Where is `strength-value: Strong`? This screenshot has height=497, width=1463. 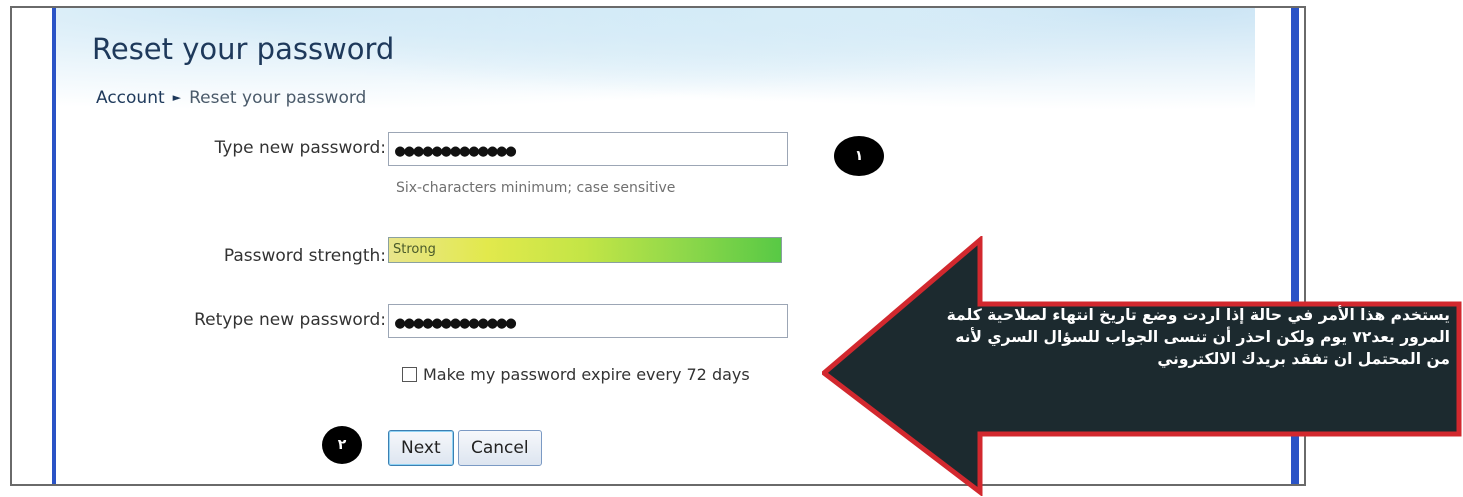
strength-value: Strong is located at coordinates (414, 249).